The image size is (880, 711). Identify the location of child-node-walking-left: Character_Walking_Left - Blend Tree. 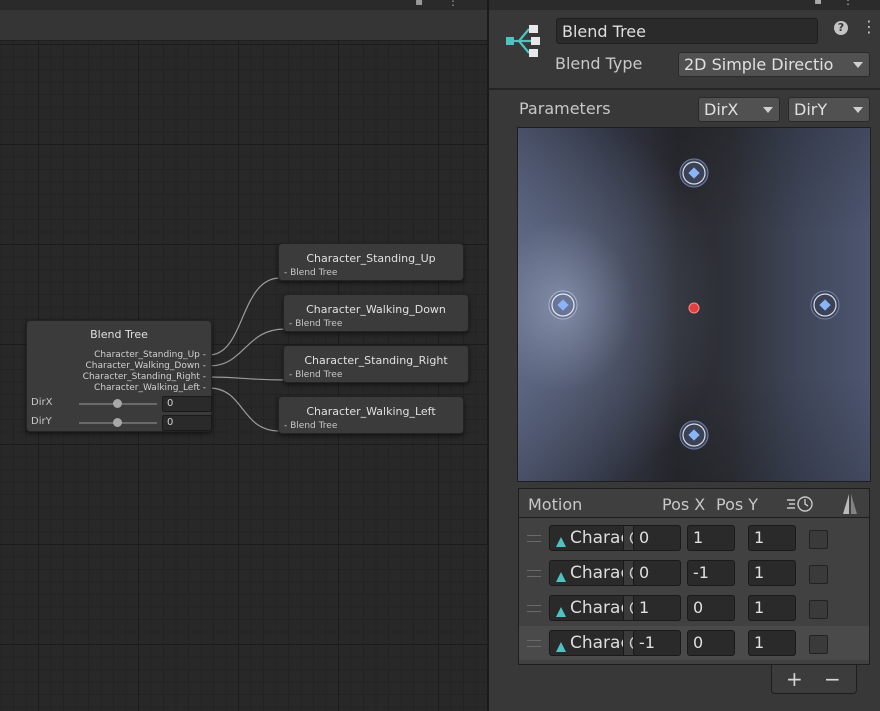
(371, 415).